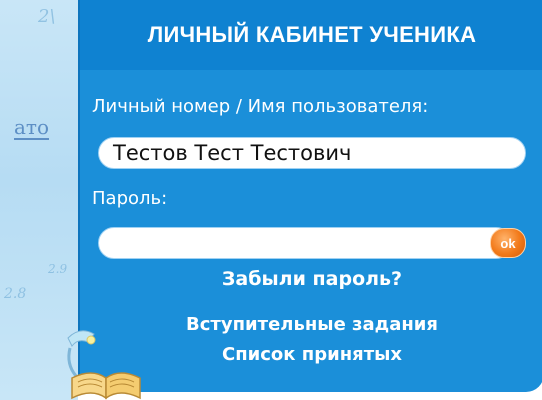  I want to click on password-input, so click(305, 243).